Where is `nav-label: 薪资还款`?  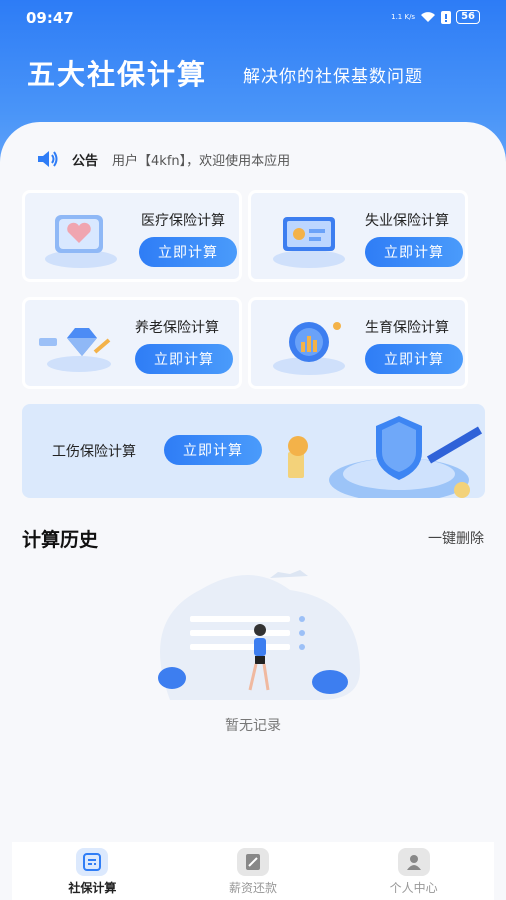
nav-label: 薪资还款 is located at coordinates (253, 888).